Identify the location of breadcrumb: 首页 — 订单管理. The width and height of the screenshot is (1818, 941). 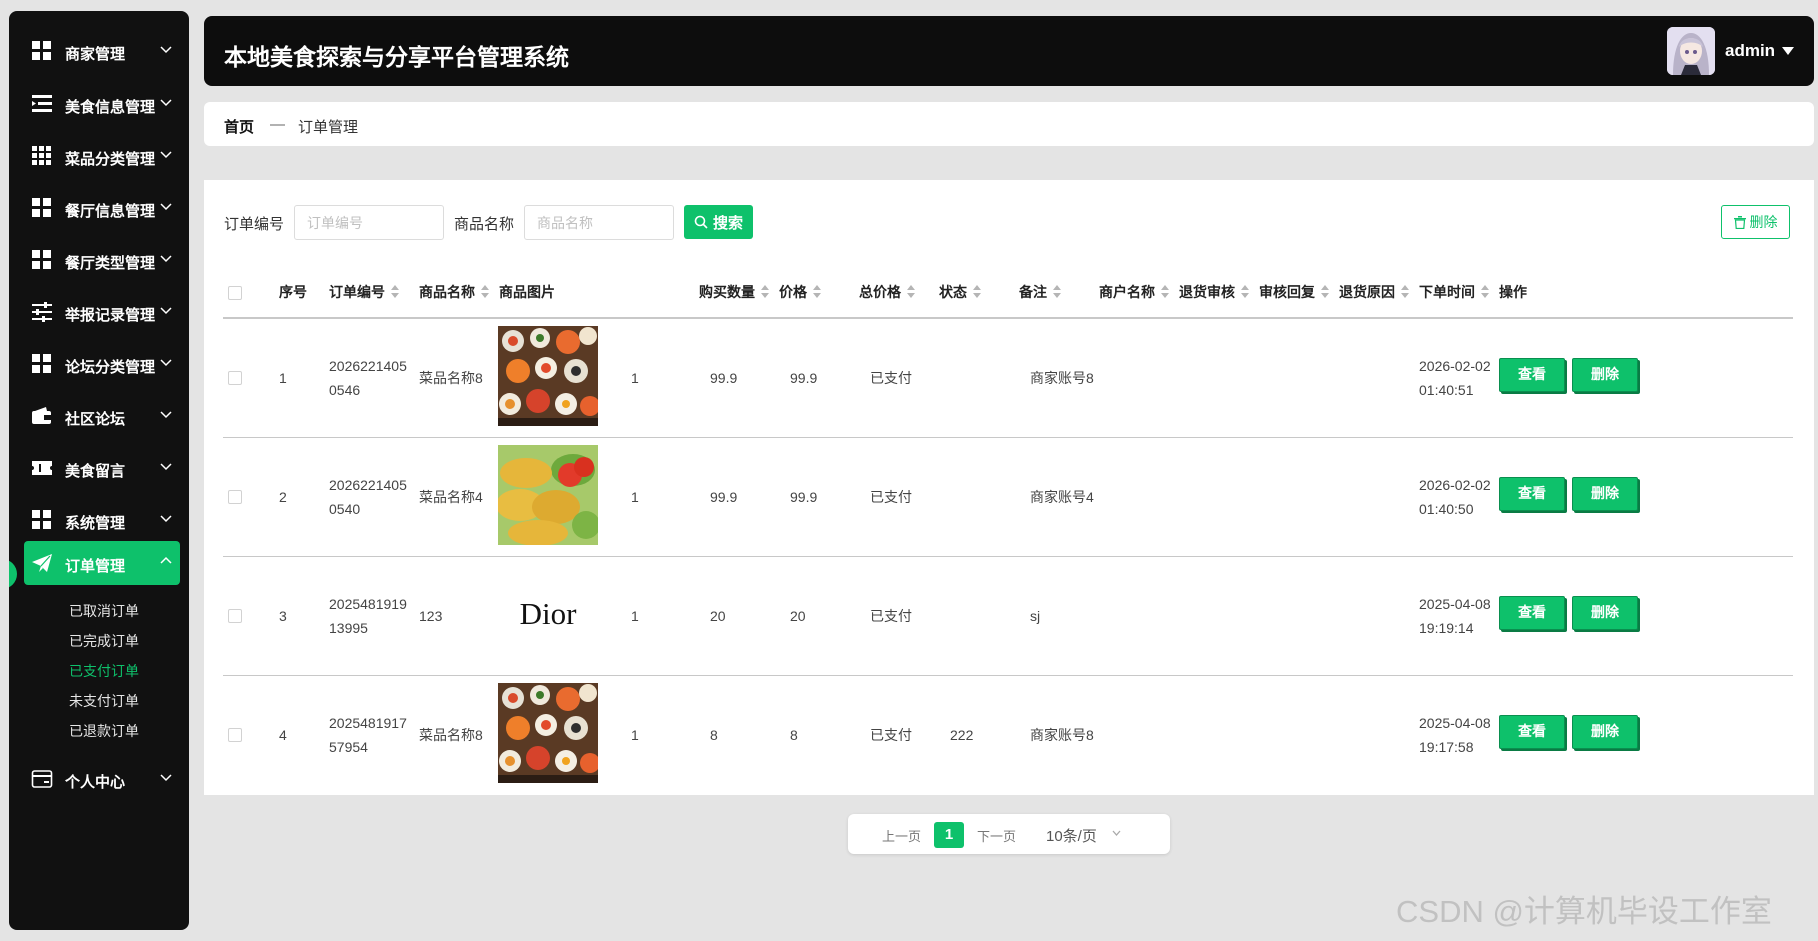
(1009, 124).